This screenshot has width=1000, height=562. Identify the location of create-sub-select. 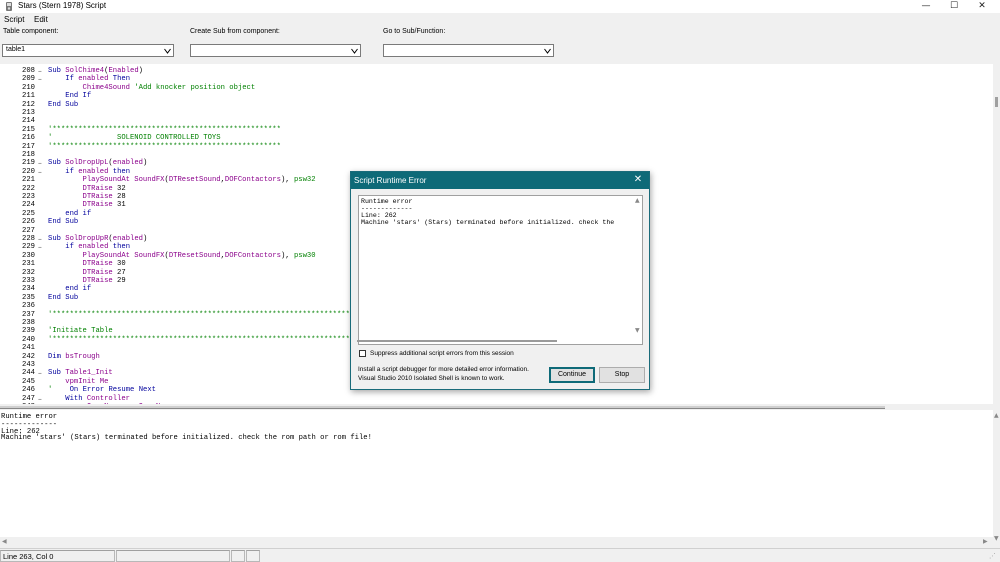
(275, 50).